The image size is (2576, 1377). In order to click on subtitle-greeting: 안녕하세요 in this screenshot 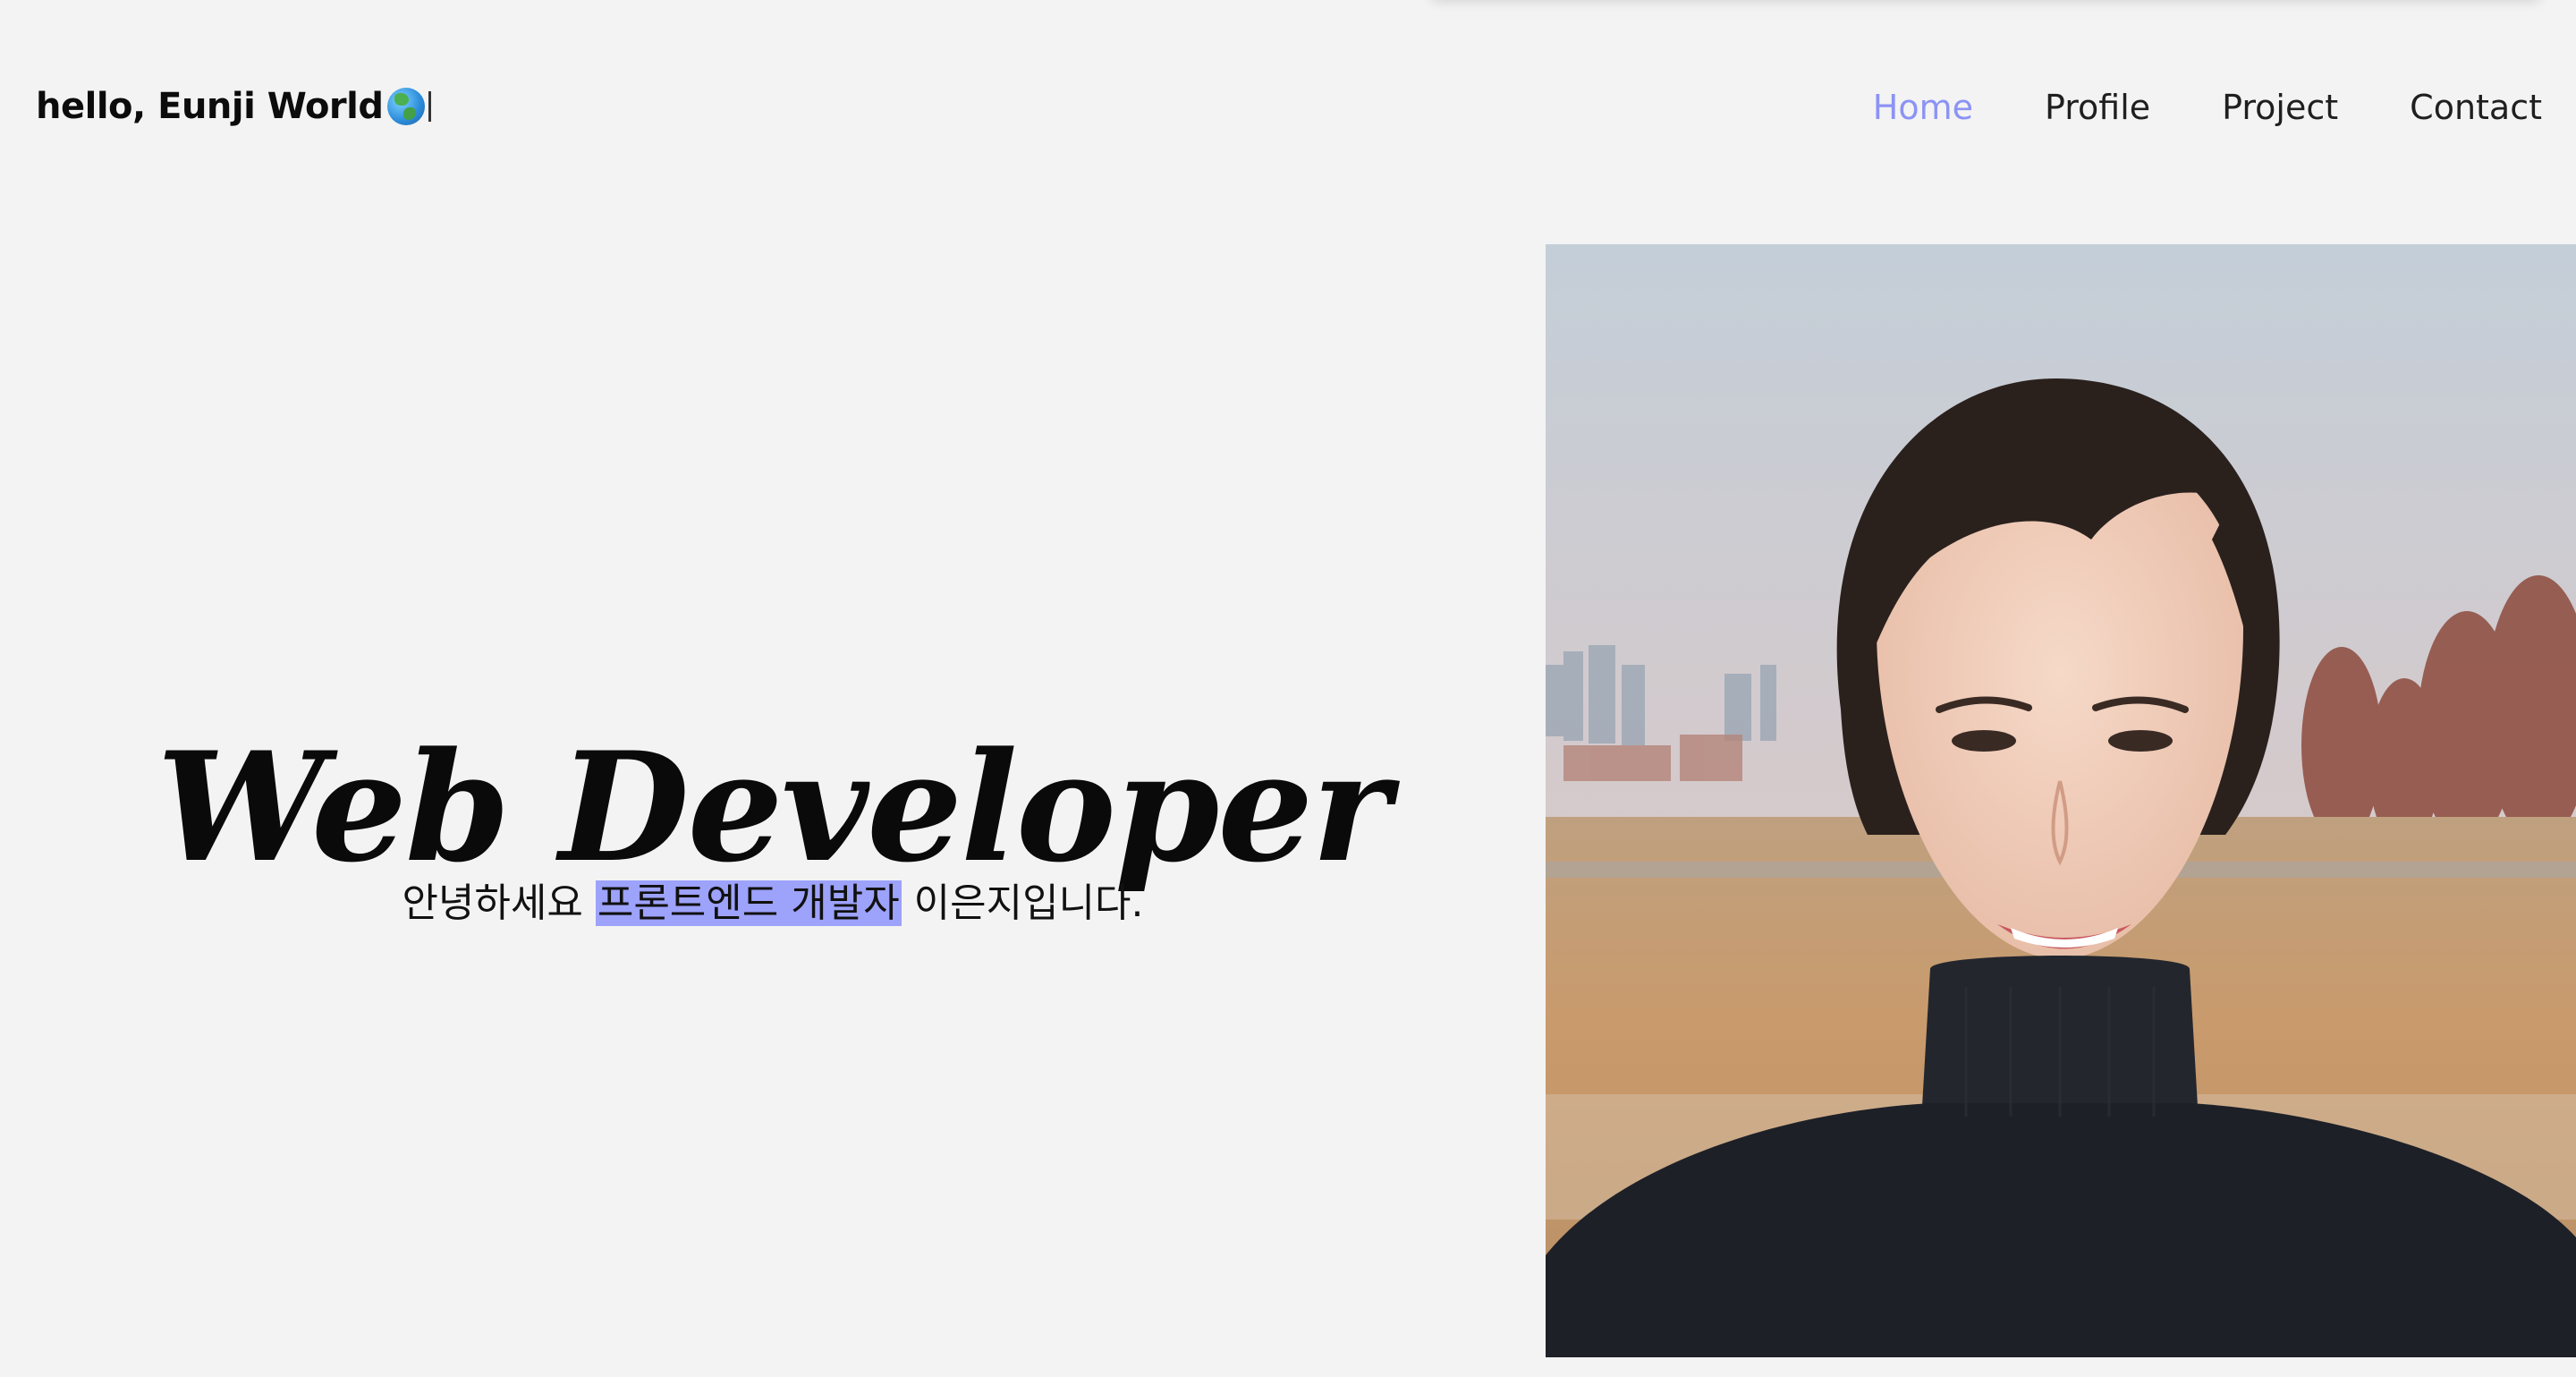, I will do `click(499, 903)`.